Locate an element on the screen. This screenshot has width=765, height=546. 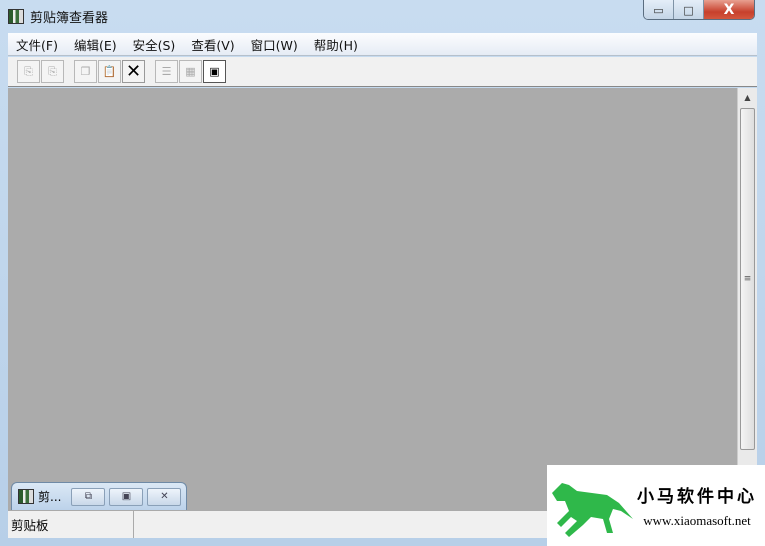
page-view-icon: ▣ is located at coordinates (214, 71).